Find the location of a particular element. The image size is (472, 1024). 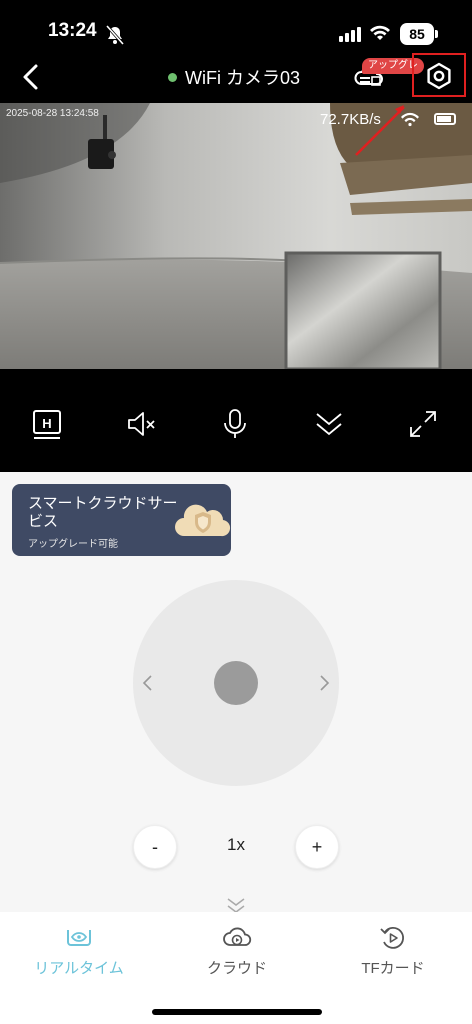

cellular-signal-icon is located at coordinates (350, 34).